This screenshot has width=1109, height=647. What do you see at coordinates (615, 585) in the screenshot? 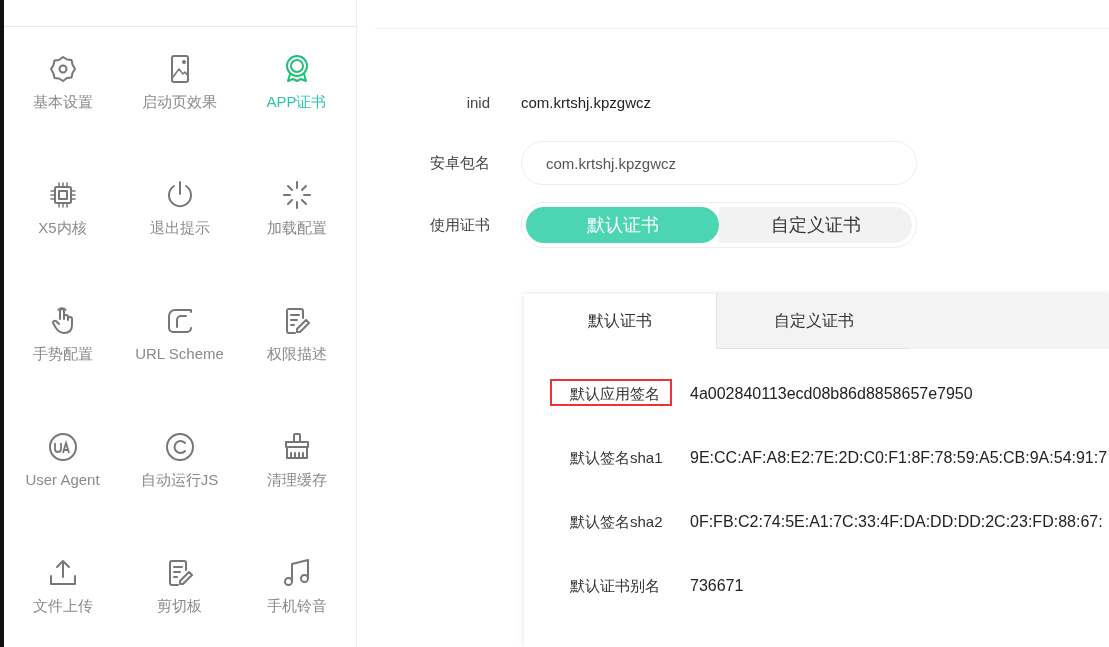
I see `row-label: 默认证书别名` at bounding box center [615, 585].